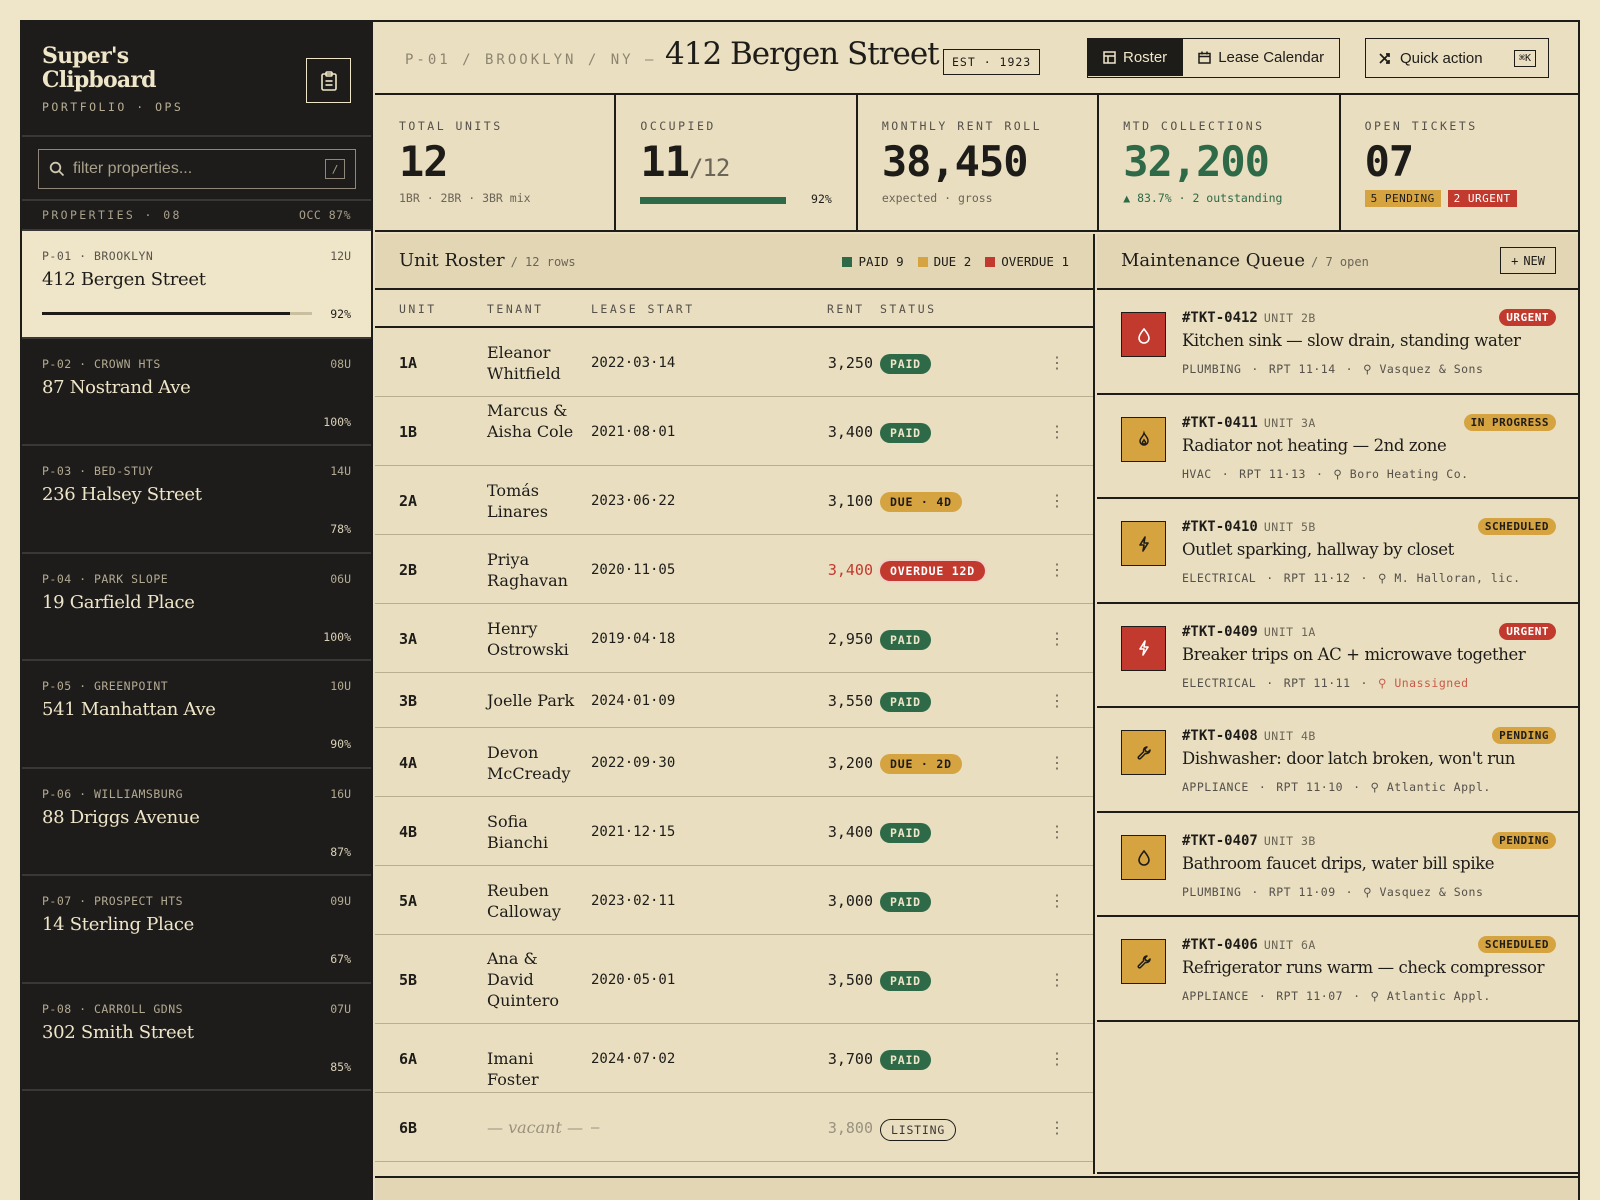  What do you see at coordinates (340, 744) in the screenshot?
I see `property-occupancy: 90%` at bounding box center [340, 744].